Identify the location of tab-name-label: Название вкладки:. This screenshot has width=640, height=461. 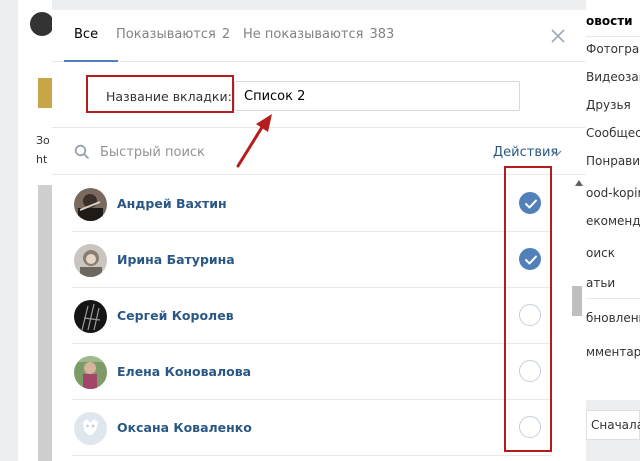
(169, 96).